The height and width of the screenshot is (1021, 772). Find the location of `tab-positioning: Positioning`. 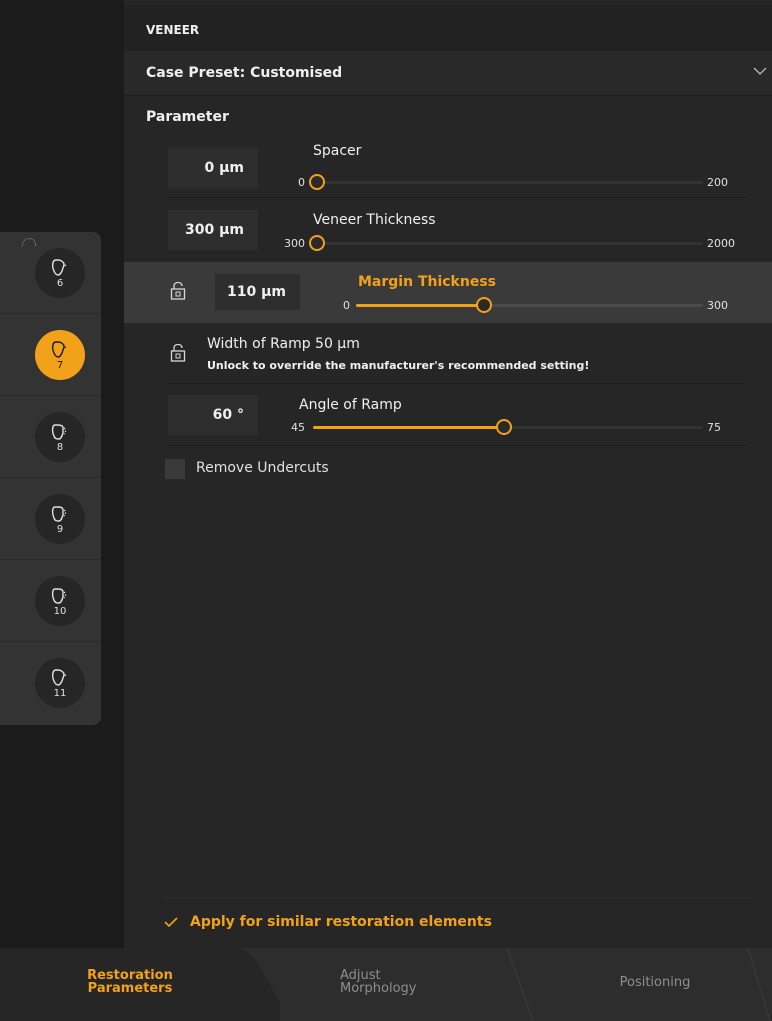

tab-positioning: Positioning is located at coordinates (655, 982).